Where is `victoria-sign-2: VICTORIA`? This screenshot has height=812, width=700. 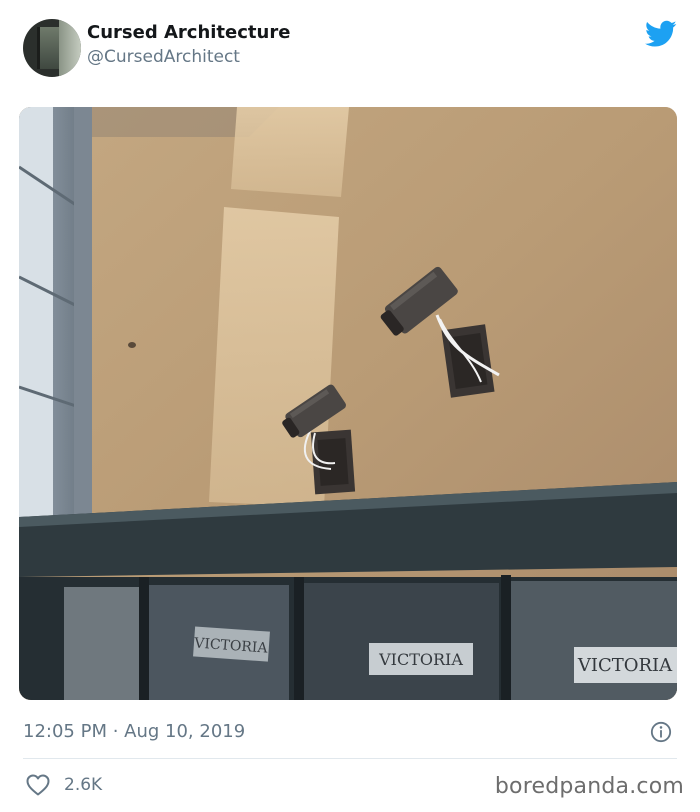 victoria-sign-2: VICTORIA is located at coordinates (421, 659).